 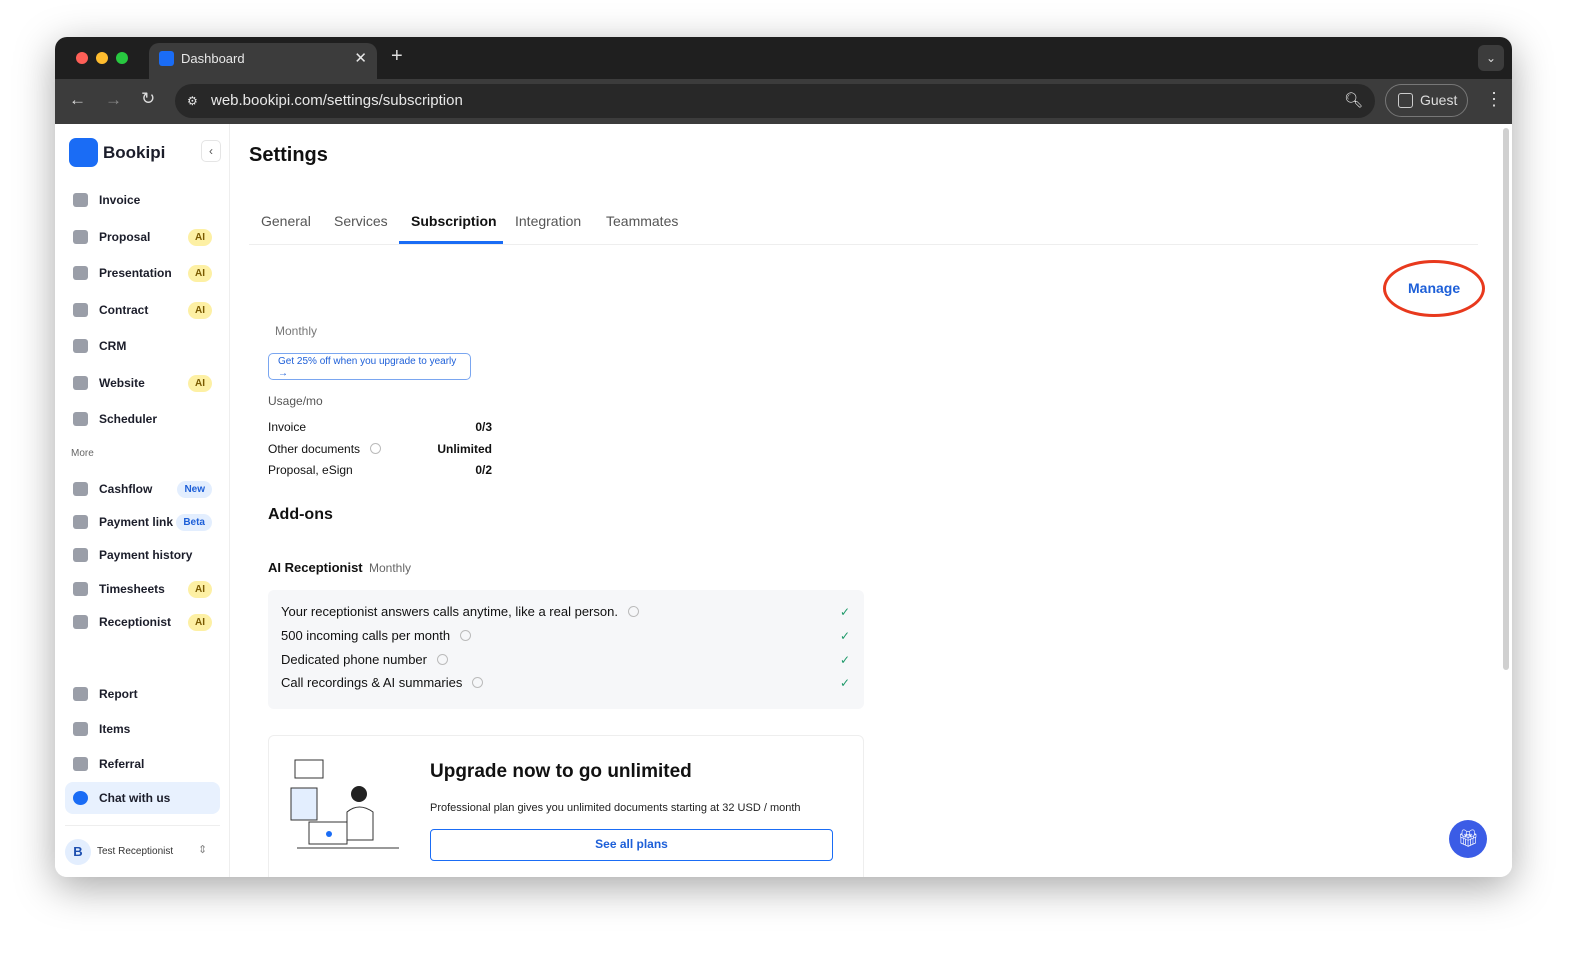 What do you see at coordinates (783, 58) in the screenshot?
I see `tab-bar: Dashboard ✕ + ⌄` at bounding box center [783, 58].